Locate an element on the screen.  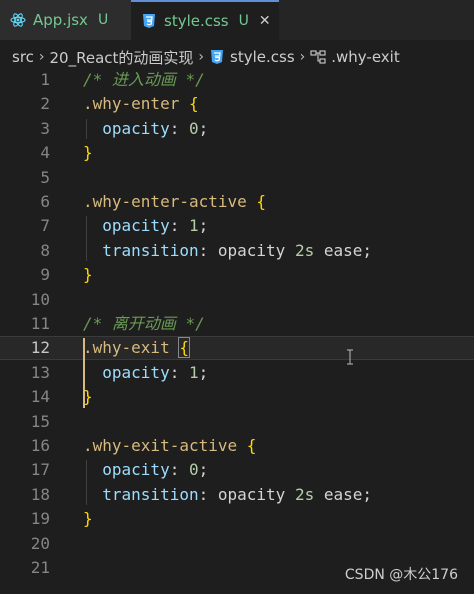
code-line: 1 /* 进入动画 */ is located at coordinates (237, 80).